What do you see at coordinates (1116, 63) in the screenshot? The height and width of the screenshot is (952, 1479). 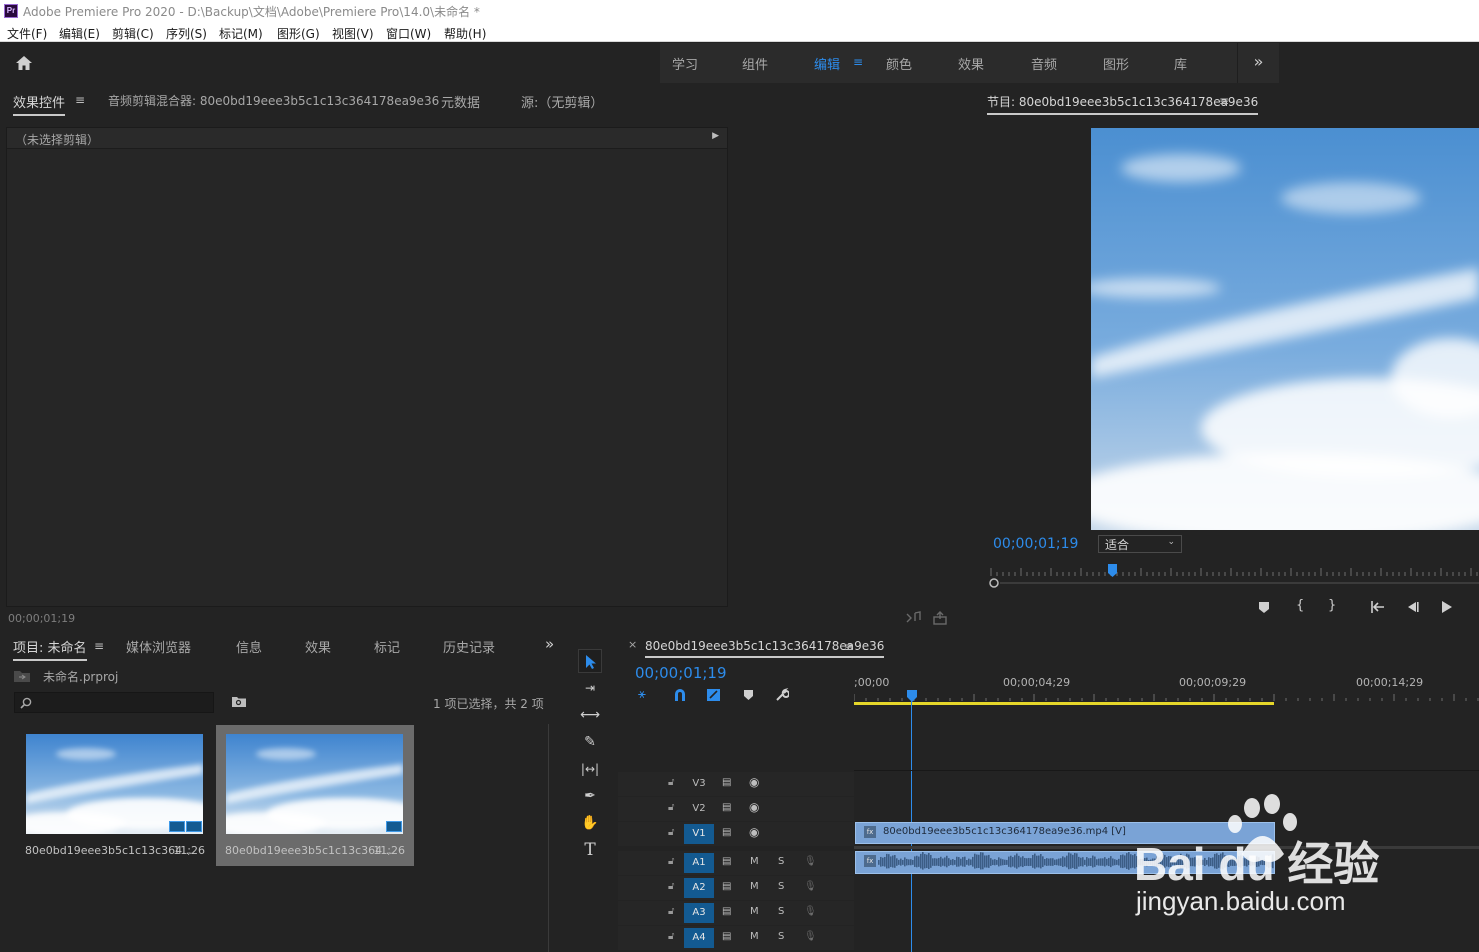 I see `workspace-tab-graphics: 图形` at bounding box center [1116, 63].